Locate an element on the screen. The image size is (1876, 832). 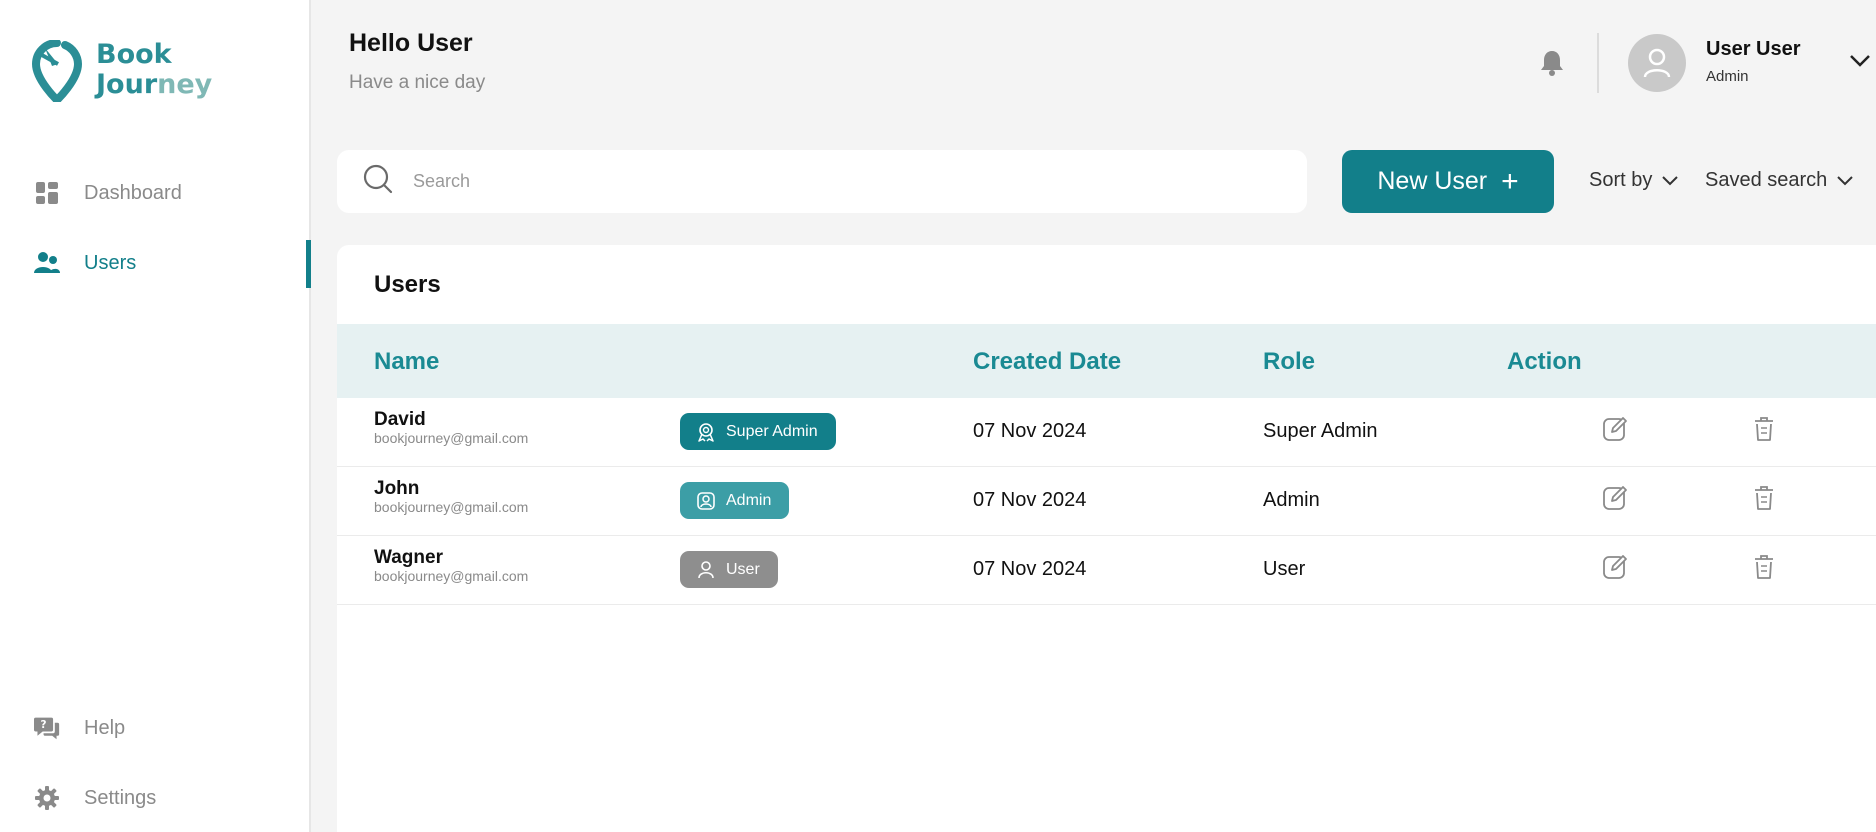
active-indicator is located at coordinates (308, 264).